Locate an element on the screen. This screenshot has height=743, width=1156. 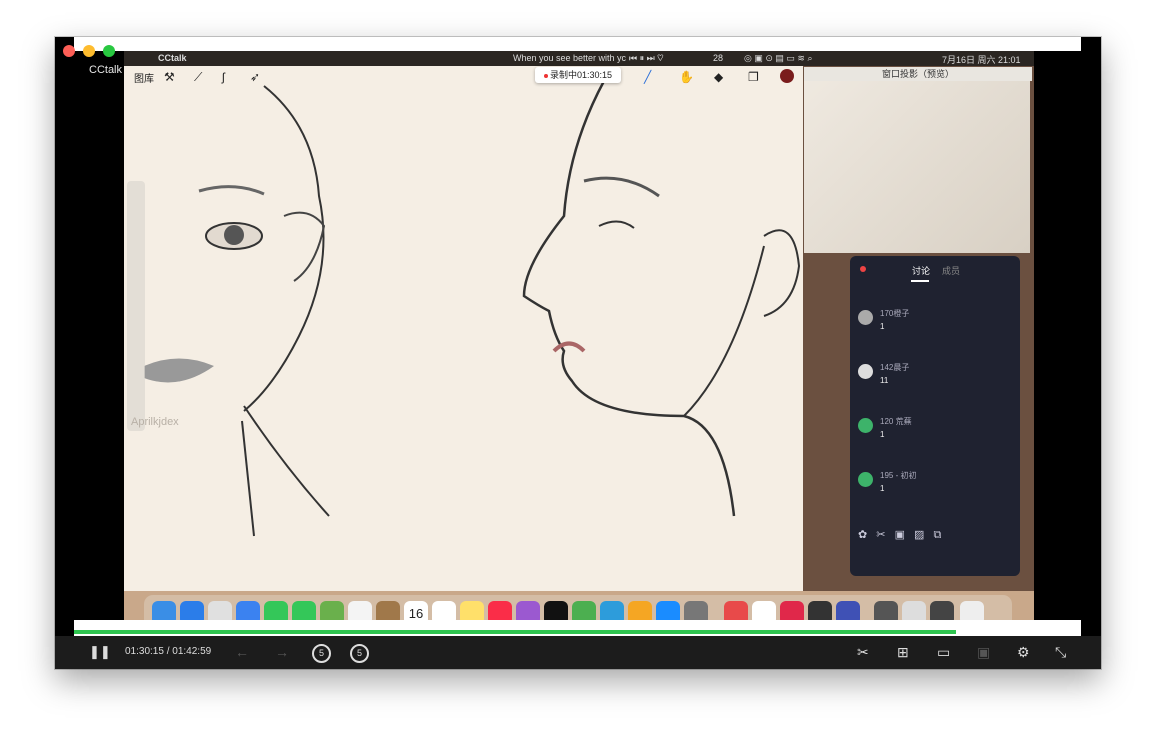
maps-icon is located at coordinates (332, 611).